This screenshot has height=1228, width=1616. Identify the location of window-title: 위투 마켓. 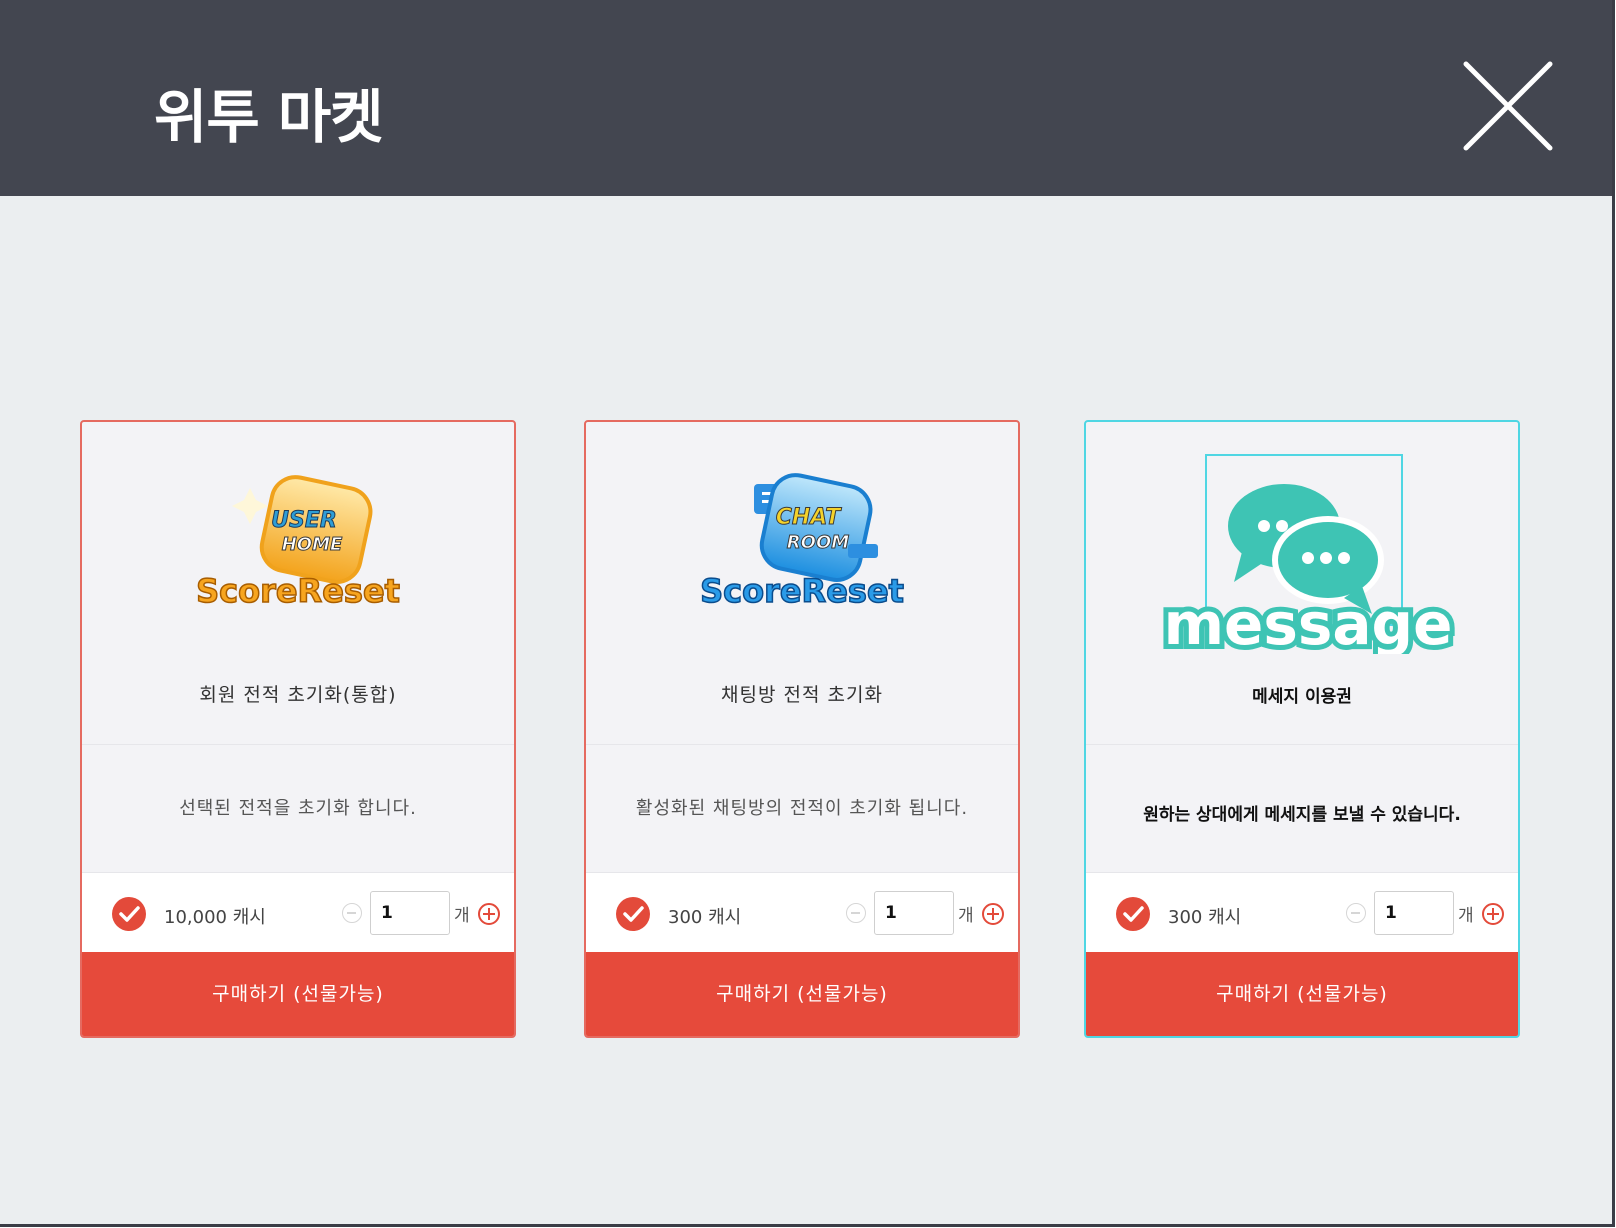
(269, 117).